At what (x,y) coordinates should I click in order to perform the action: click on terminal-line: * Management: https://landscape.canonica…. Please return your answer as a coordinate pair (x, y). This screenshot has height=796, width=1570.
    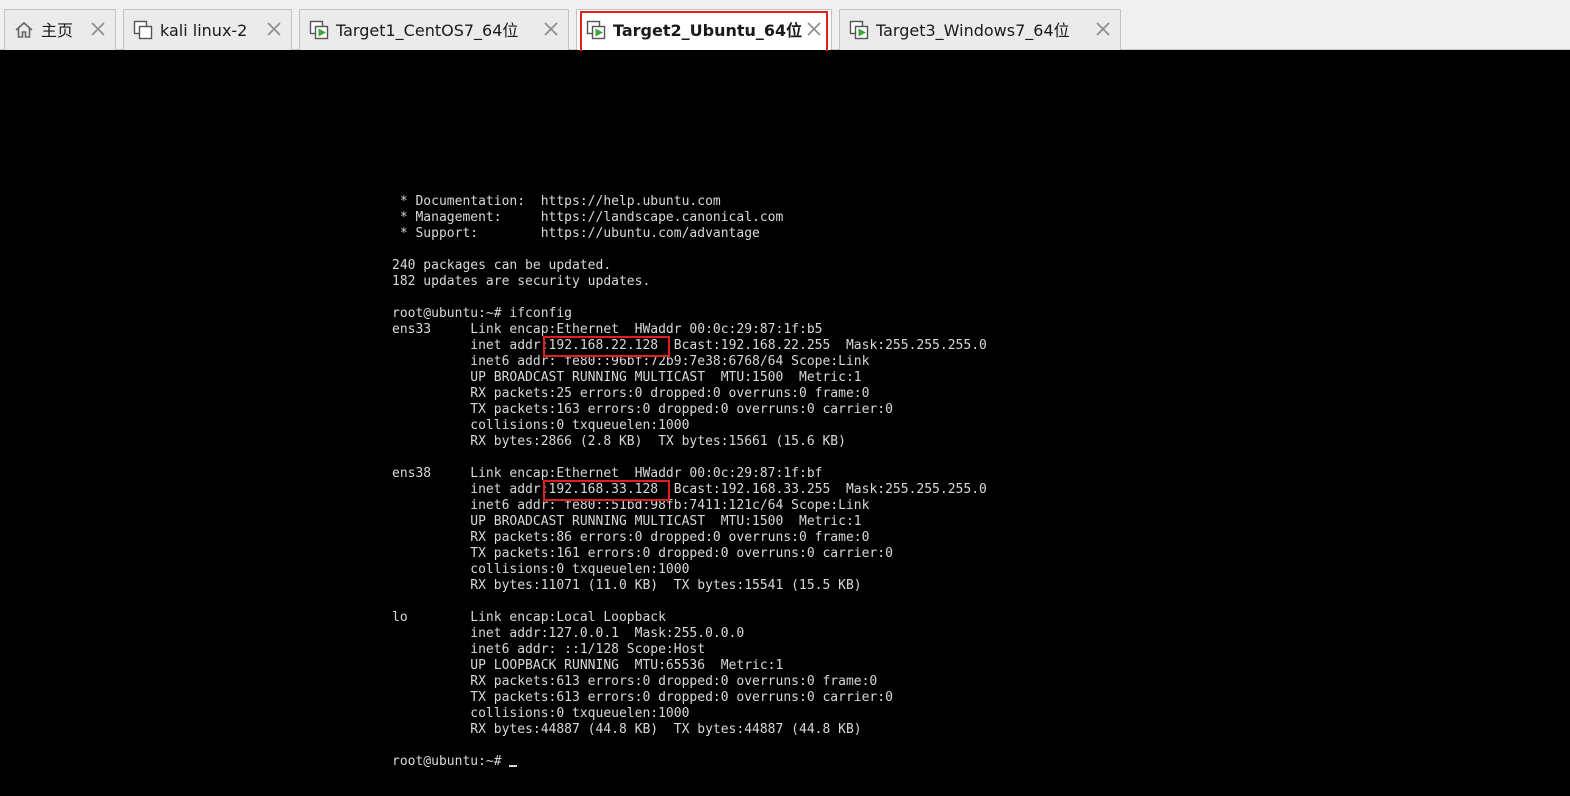
    Looking at the image, I should click on (588, 217).